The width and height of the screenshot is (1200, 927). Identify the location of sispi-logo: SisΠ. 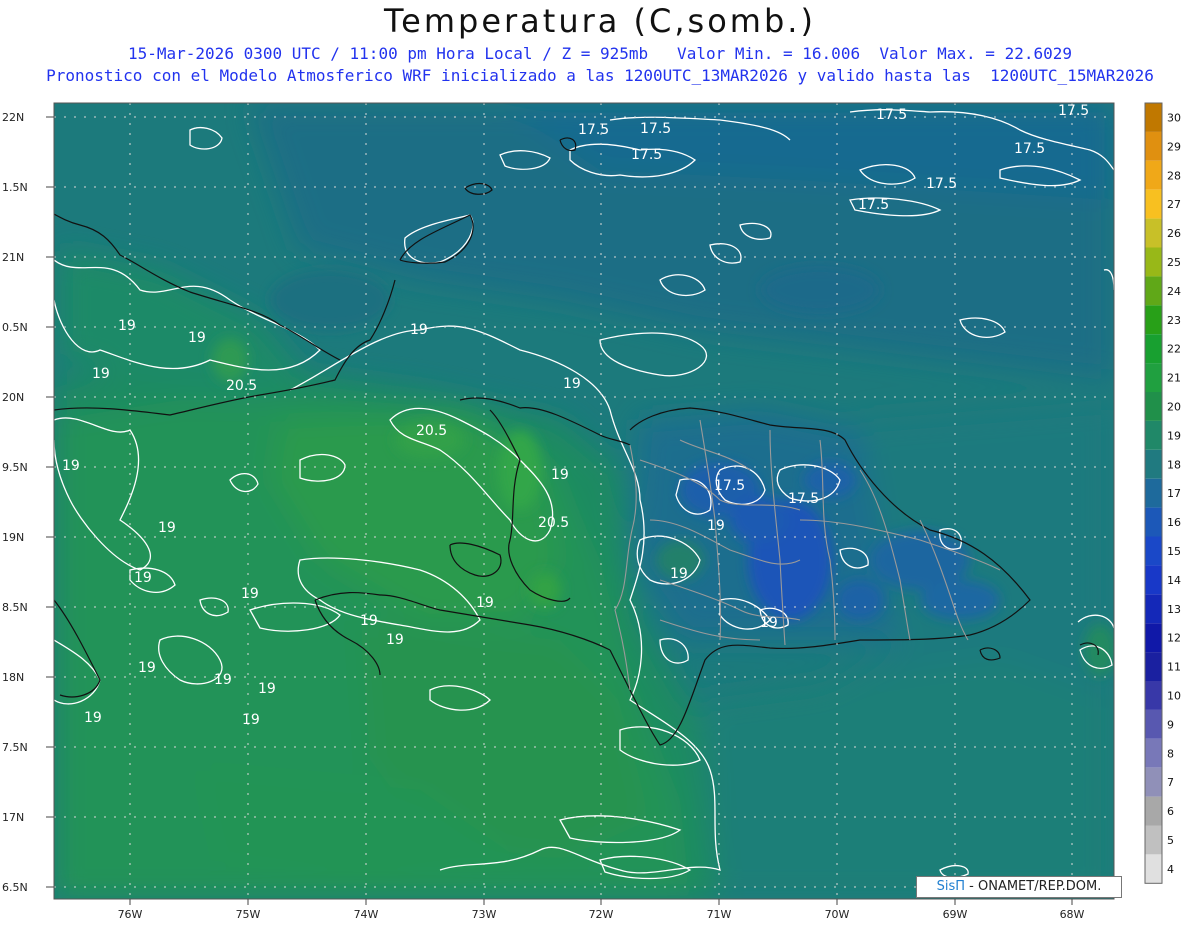
(951, 886).